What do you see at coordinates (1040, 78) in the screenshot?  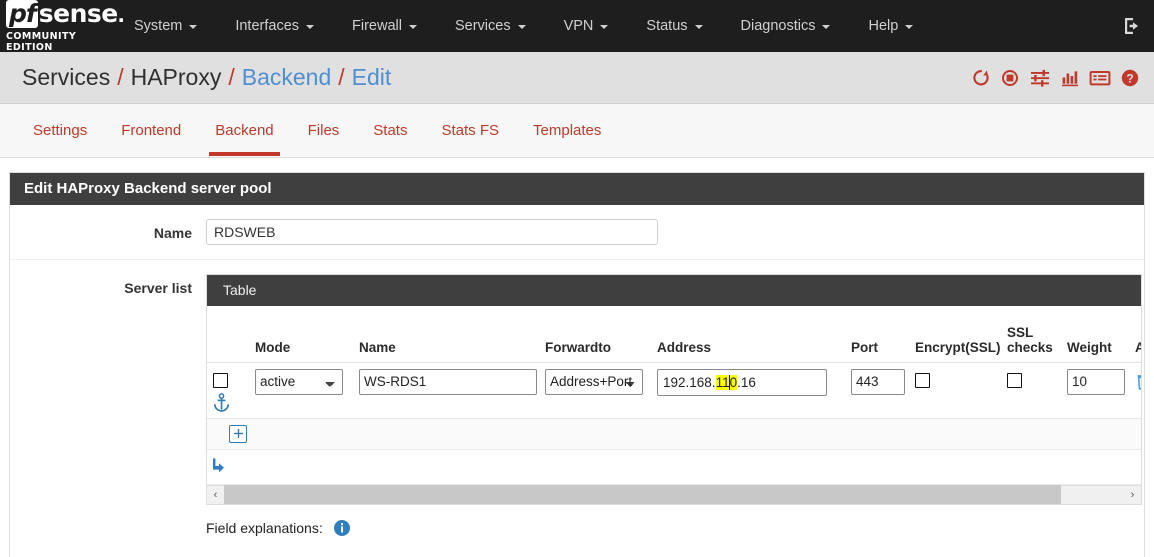 I see `sliders-icon` at bounding box center [1040, 78].